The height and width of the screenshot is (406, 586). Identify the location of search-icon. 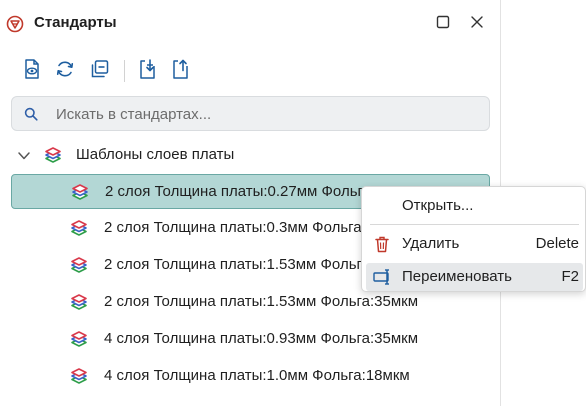
(31, 114).